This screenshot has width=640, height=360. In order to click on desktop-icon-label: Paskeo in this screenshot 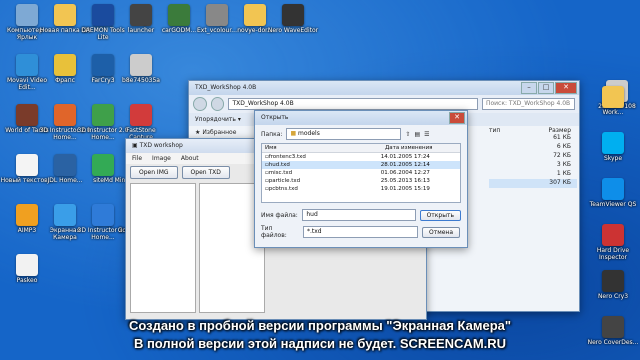, I will do `click(27, 280)`.